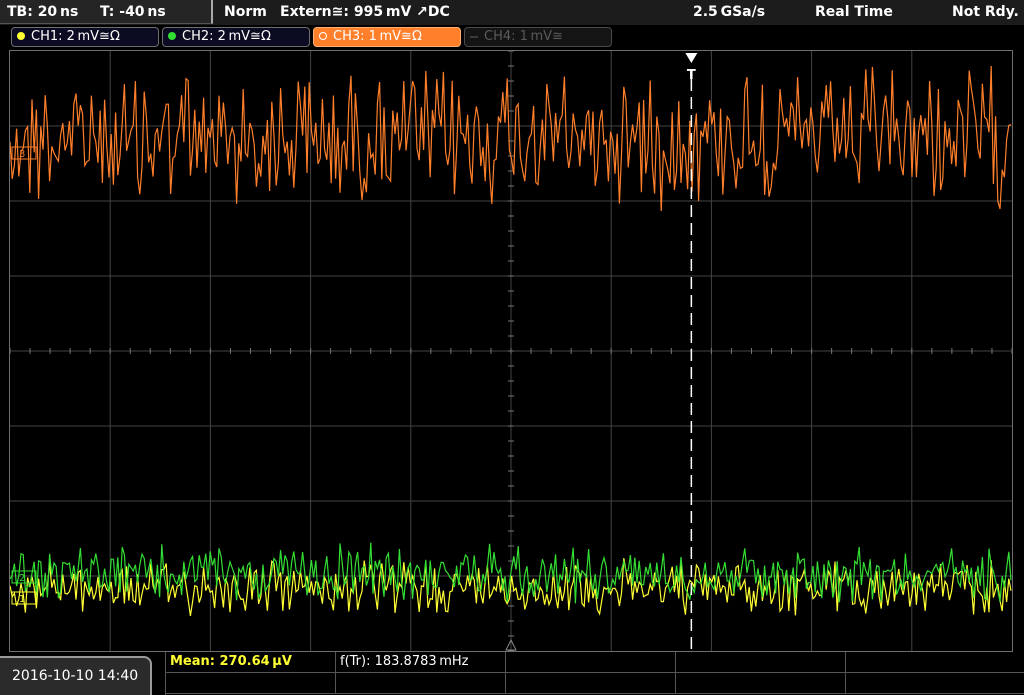 The width and height of the screenshot is (1024, 695). What do you see at coordinates (854, 12) in the screenshot?
I see `acquisition-mode-label: Real Time` at bounding box center [854, 12].